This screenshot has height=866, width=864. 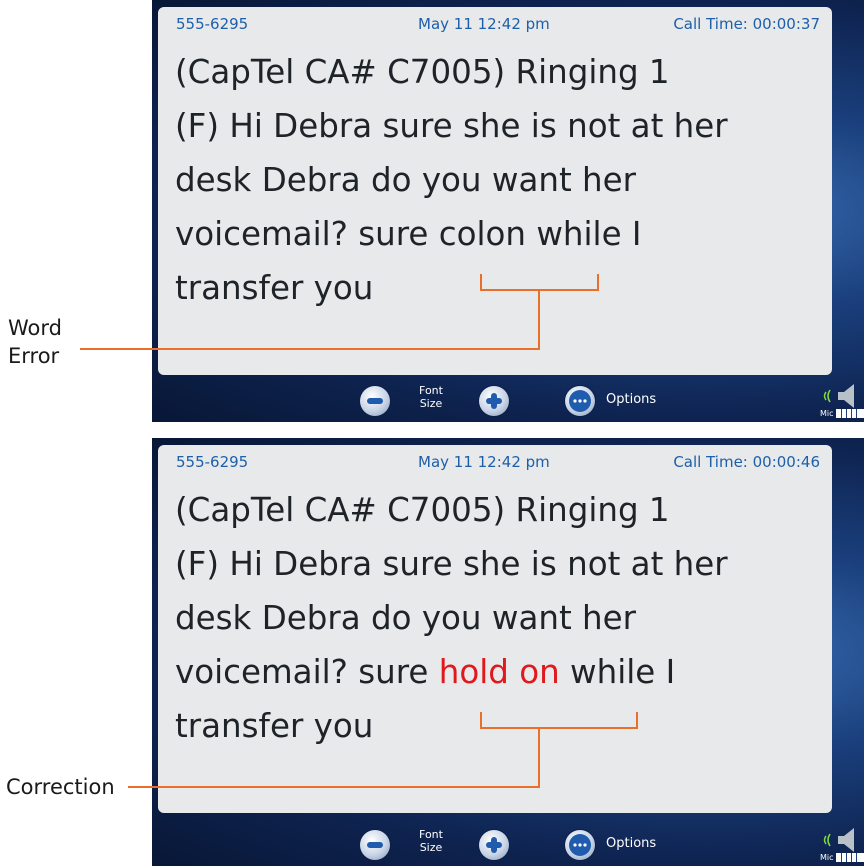 I want to click on correction-leader-line, so click(x=334, y=758).